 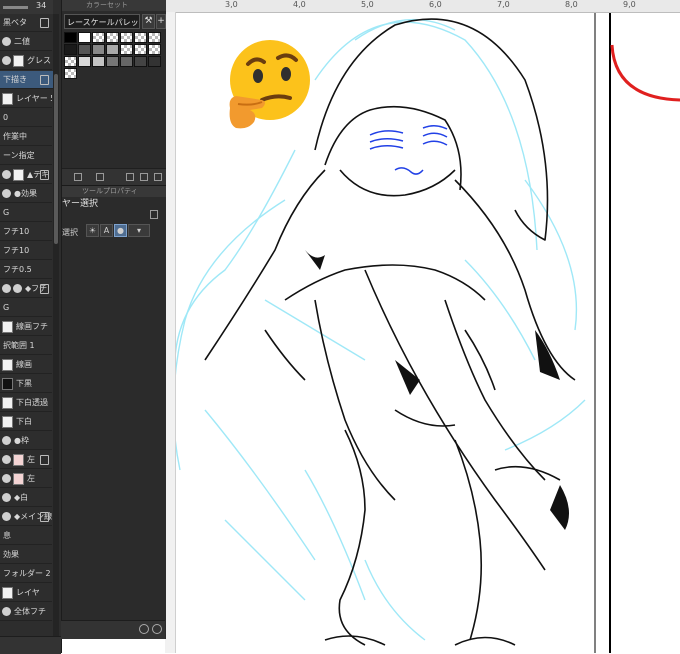 What do you see at coordinates (120, 230) in the screenshot?
I see `active-mode-icon: ●` at bounding box center [120, 230].